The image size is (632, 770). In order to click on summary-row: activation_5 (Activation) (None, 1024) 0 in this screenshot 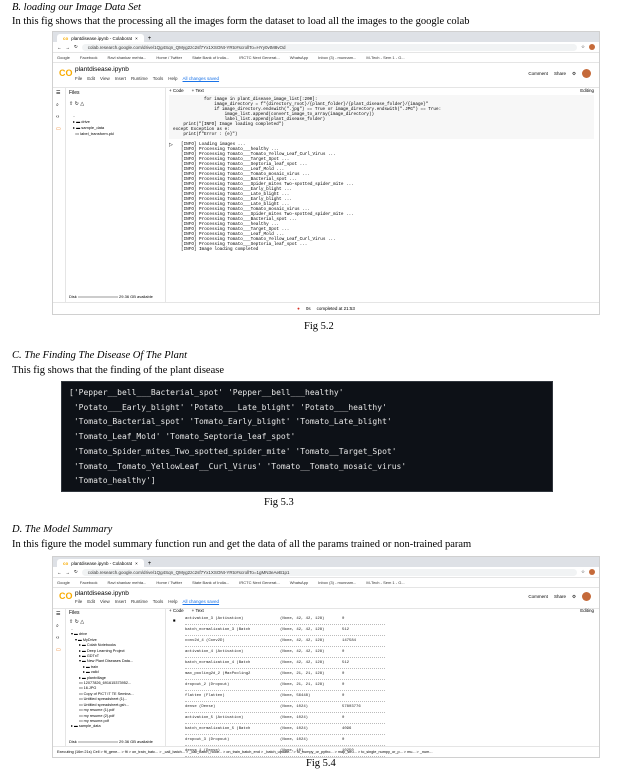, I will do `click(285, 718)`.